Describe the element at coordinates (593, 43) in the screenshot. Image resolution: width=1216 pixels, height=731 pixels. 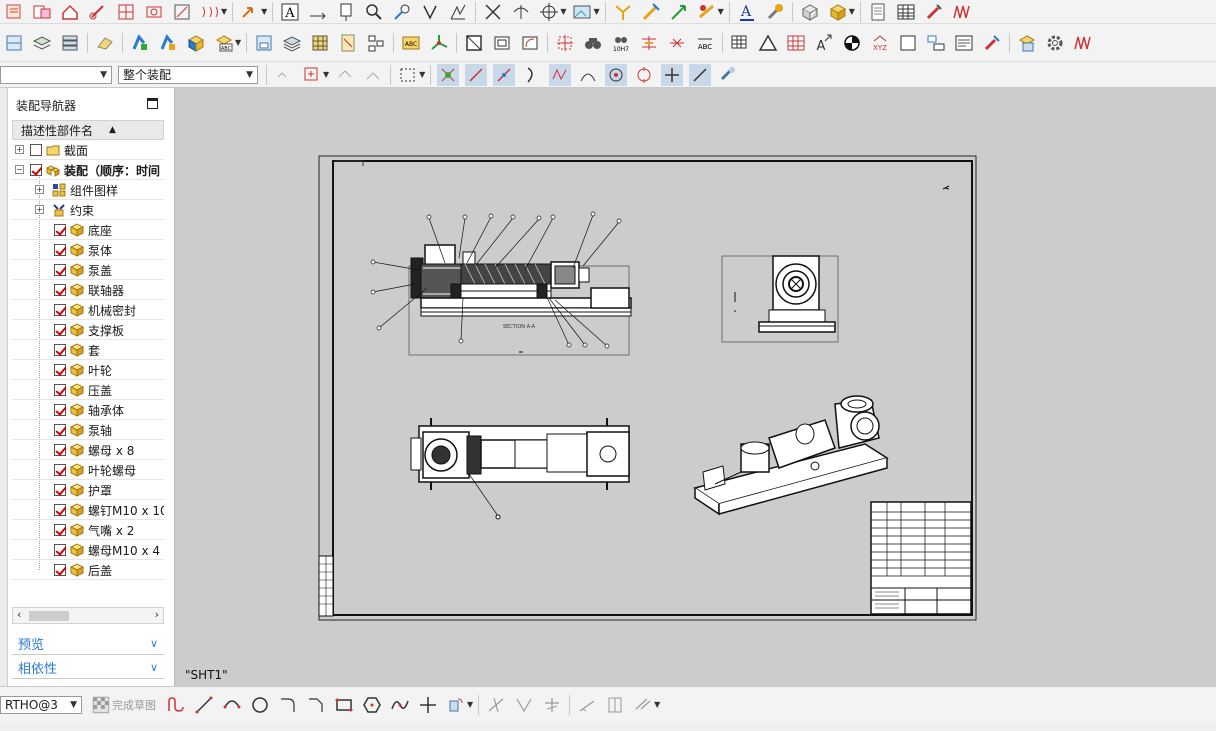
I see `binocular-icon` at that location.